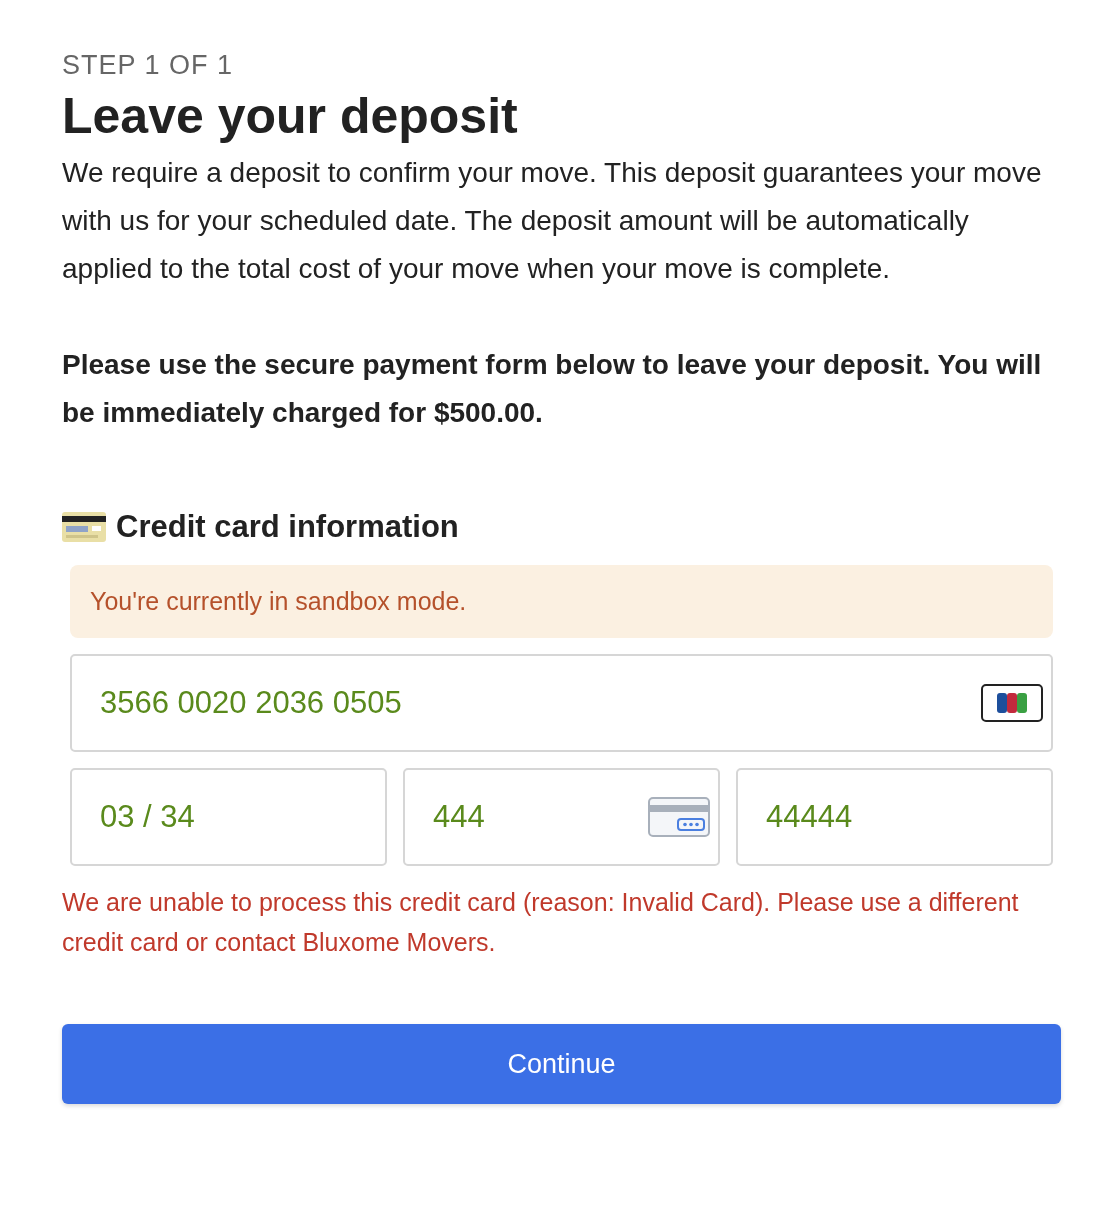  Describe the element at coordinates (552, 221) in the screenshot. I see `intro-paragraph: We require a deposit to confirm your move. This deposit guarantees your move with us for your scheduled date. The deposit amount will be automatically applied to the total cost of your move when your move is complete.` at that location.